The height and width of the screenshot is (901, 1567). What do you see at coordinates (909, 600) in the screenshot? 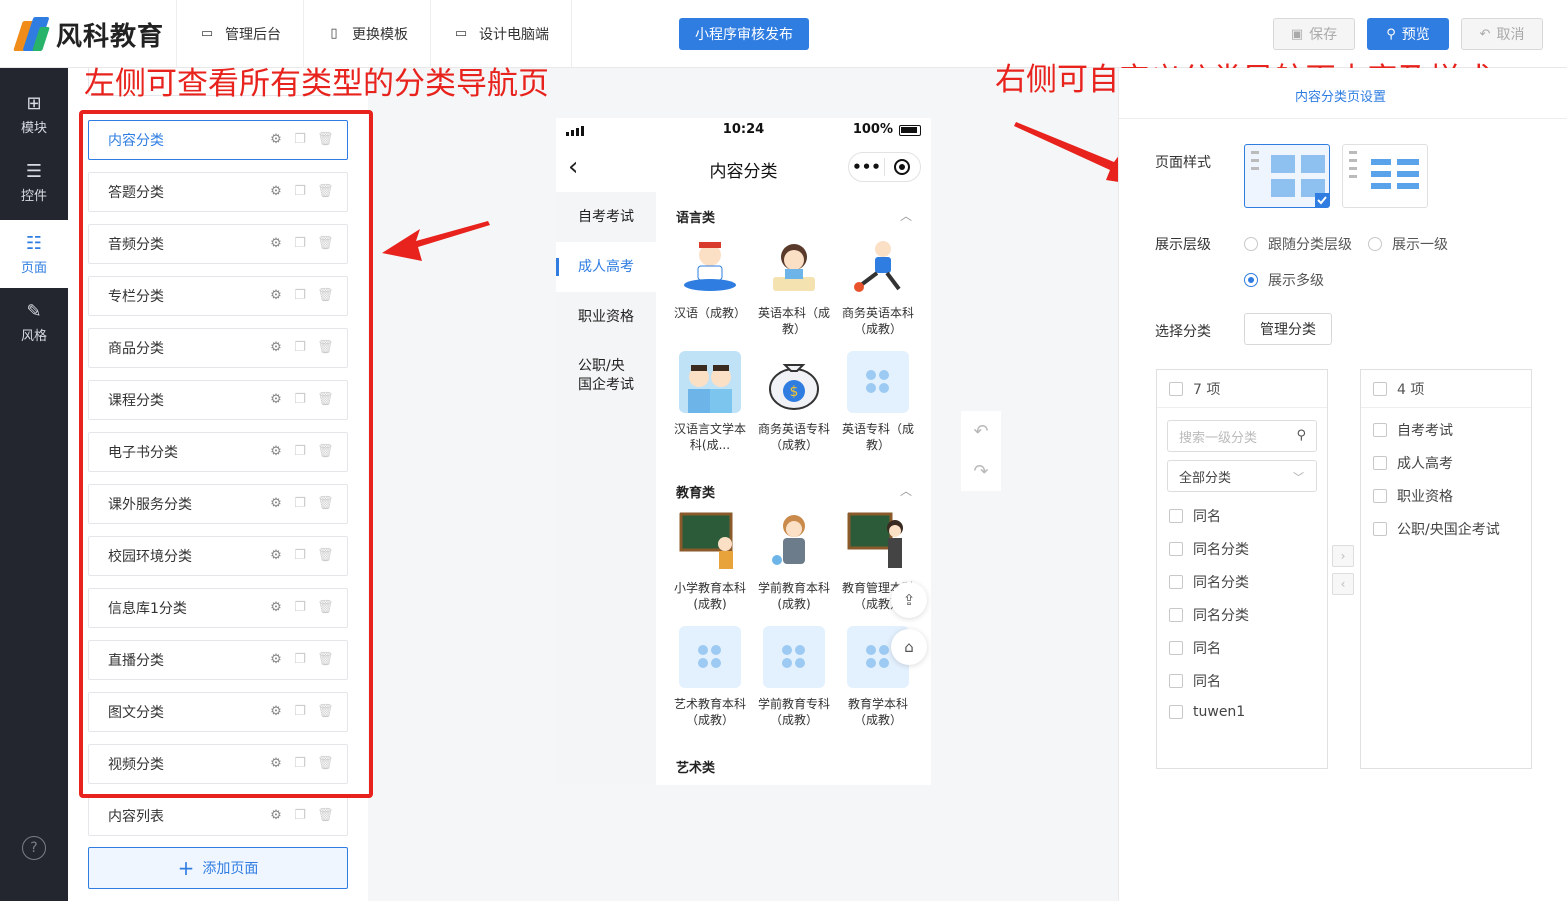
I see `share-icon: ⇪` at bounding box center [909, 600].